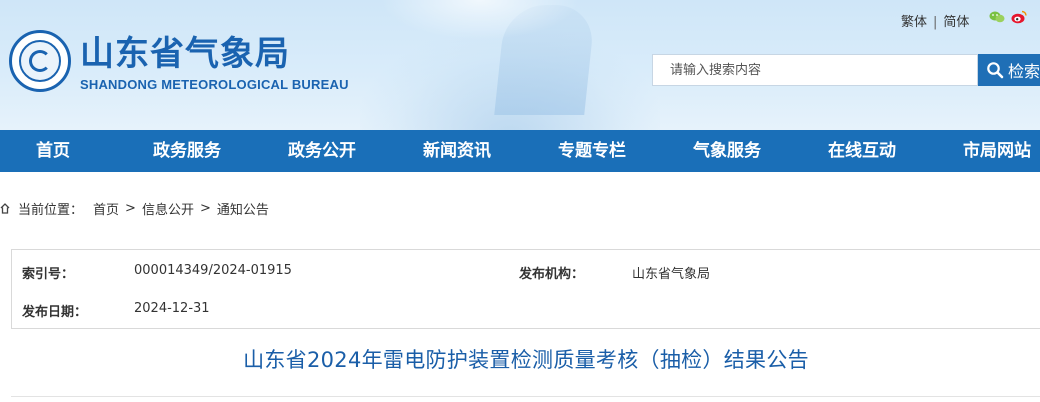 The width and height of the screenshot is (1040, 402). I want to click on traditional-chinese-link: 繁体, so click(914, 22).